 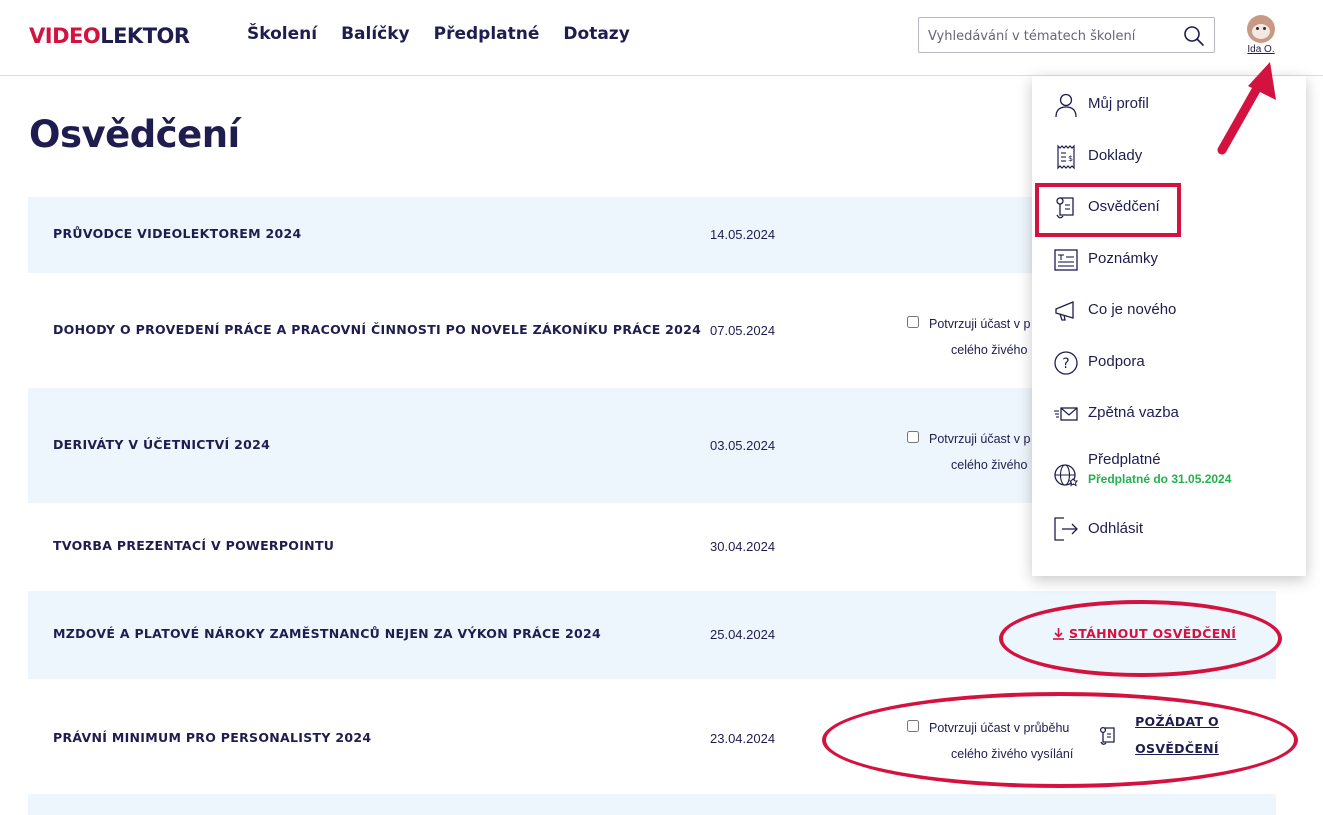 I want to click on nav-item-dotazy: Dotazy, so click(x=596, y=34).